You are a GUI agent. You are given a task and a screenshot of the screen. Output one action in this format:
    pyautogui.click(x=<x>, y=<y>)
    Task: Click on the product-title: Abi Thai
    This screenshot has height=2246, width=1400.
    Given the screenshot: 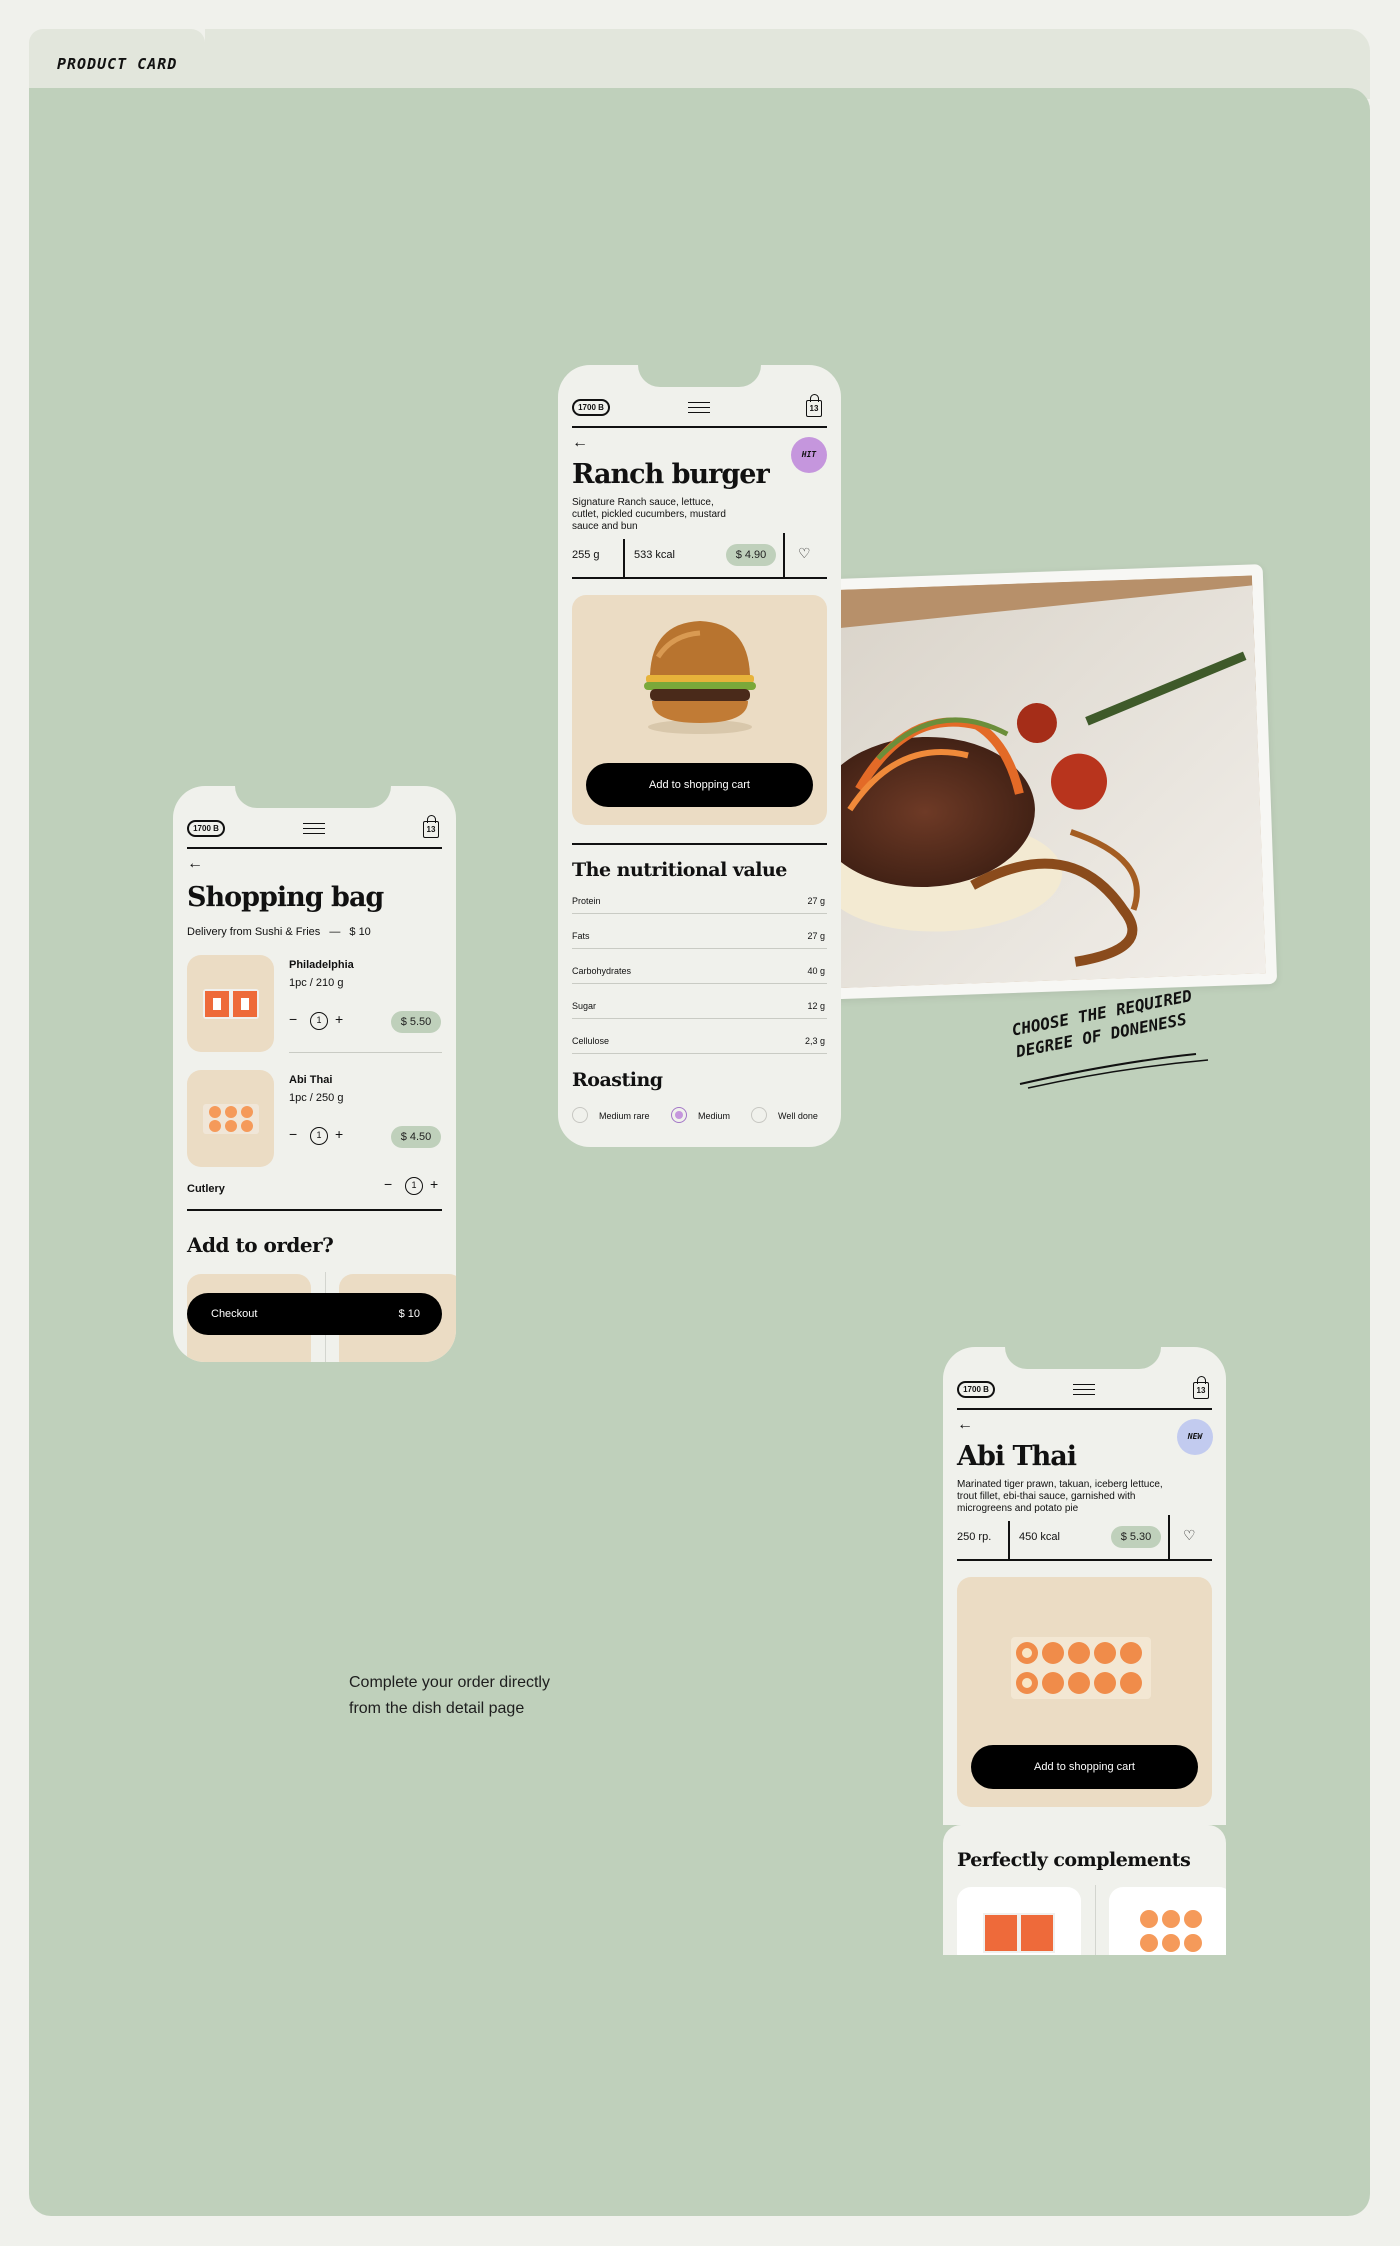 What is the action you would take?
    pyautogui.click(x=1017, y=1456)
    